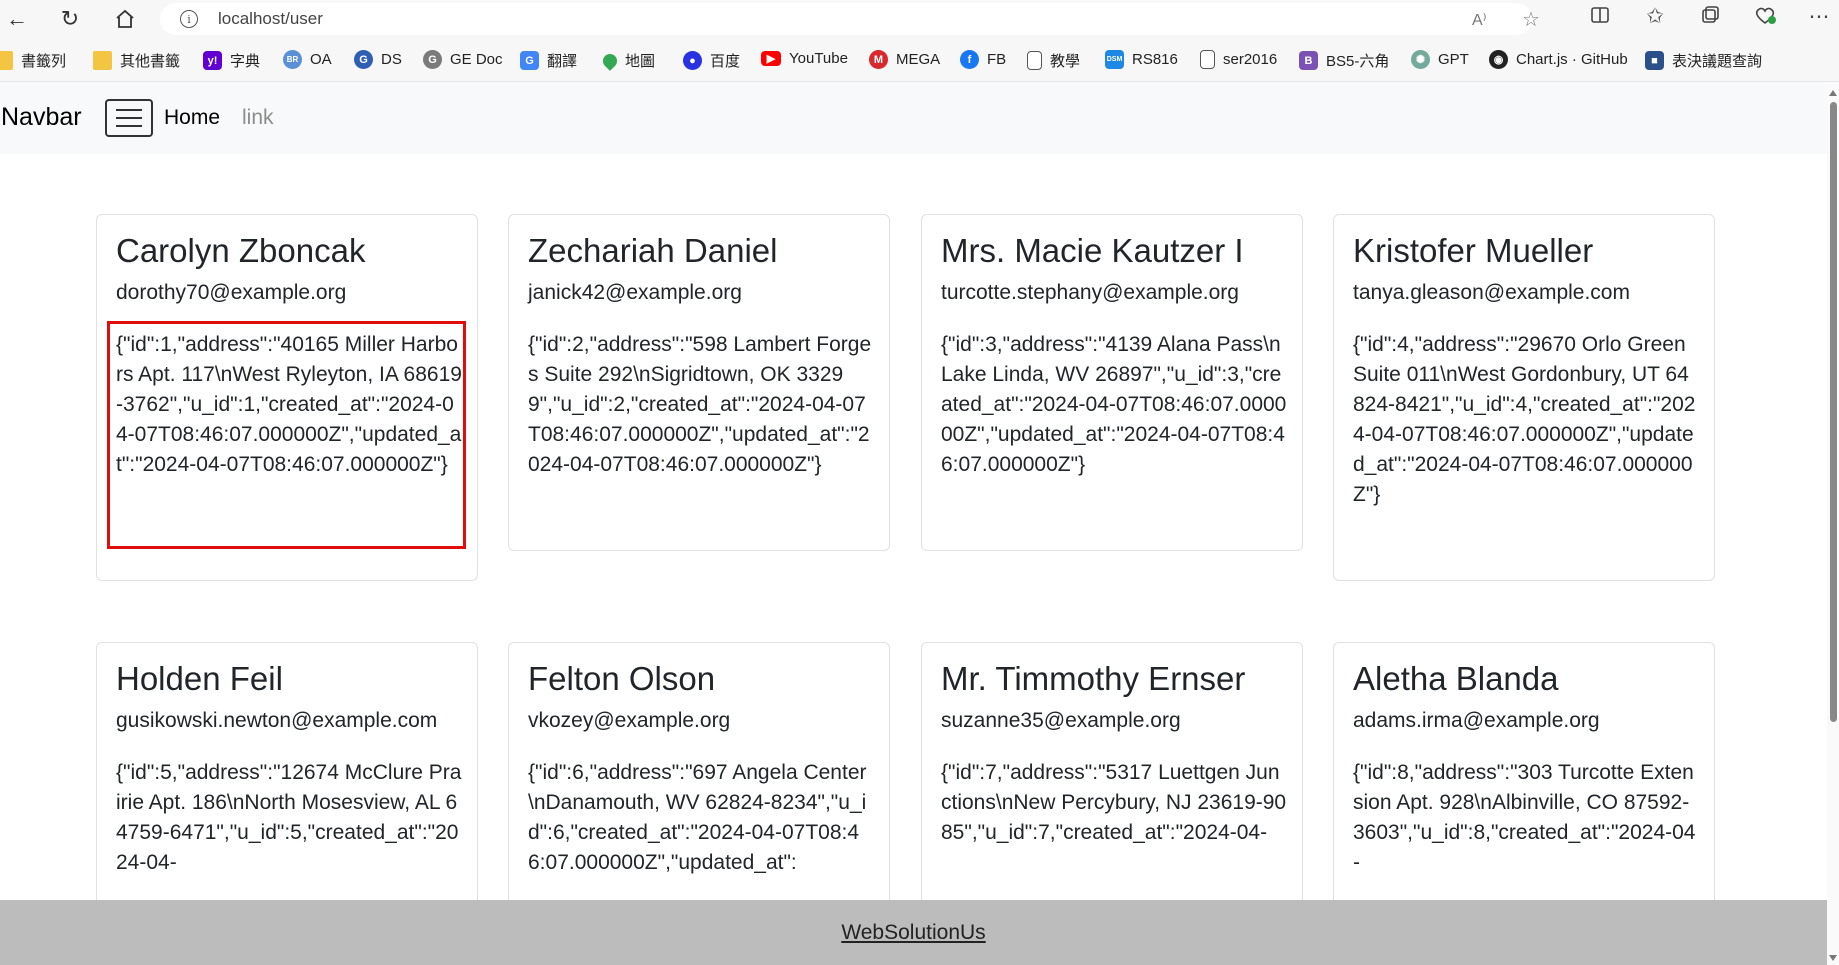 Image resolution: width=1839 pixels, height=965 pixels. I want to click on user-name: Felton Olson, so click(622, 678).